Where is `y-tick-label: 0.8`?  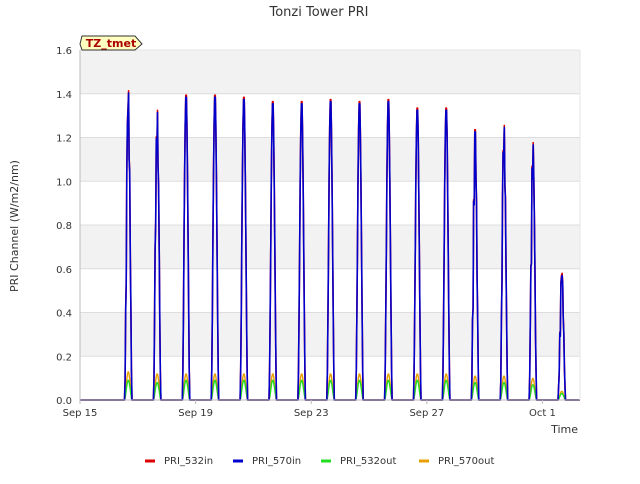 y-tick-label: 0.8 is located at coordinates (64, 226).